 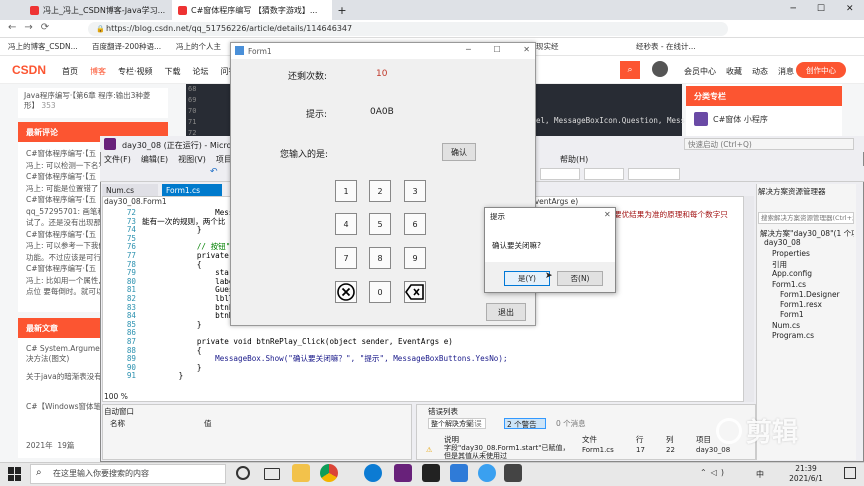 What do you see at coordinates (760, 71) in the screenshot?
I see `nav-dynamic: 动态` at bounding box center [760, 71].